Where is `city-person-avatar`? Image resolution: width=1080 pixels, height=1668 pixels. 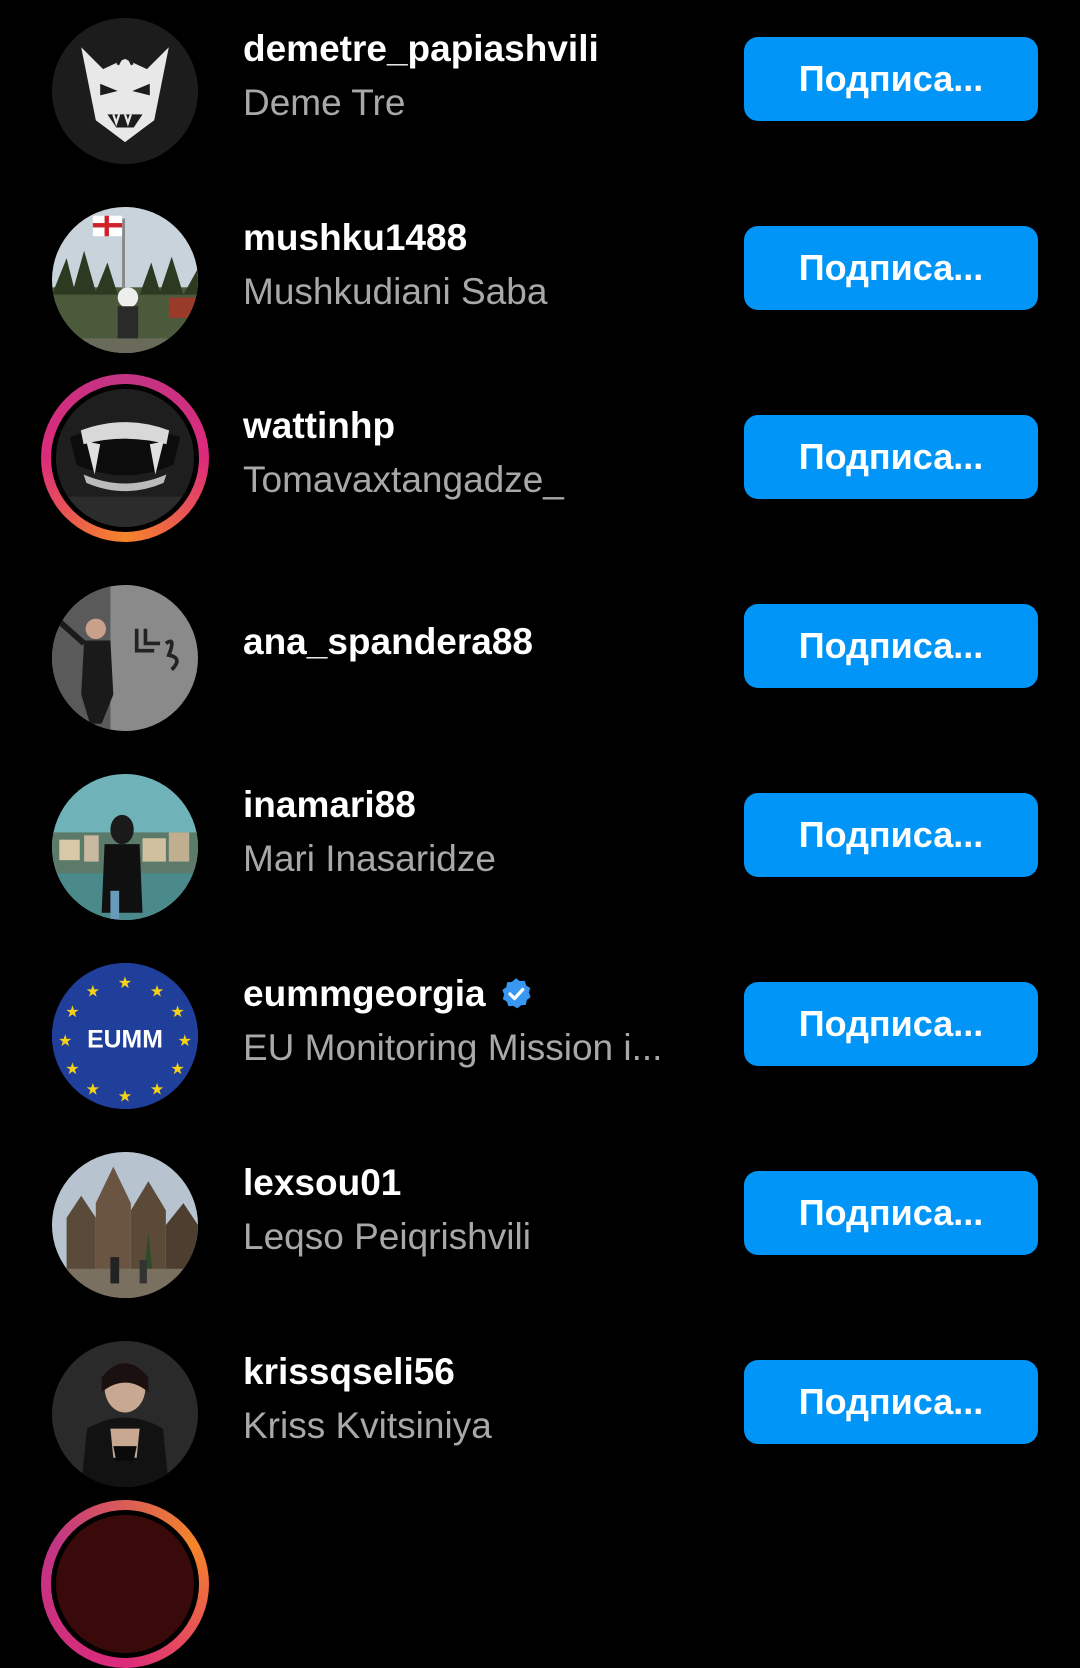 city-person-avatar is located at coordinates (125, 847).